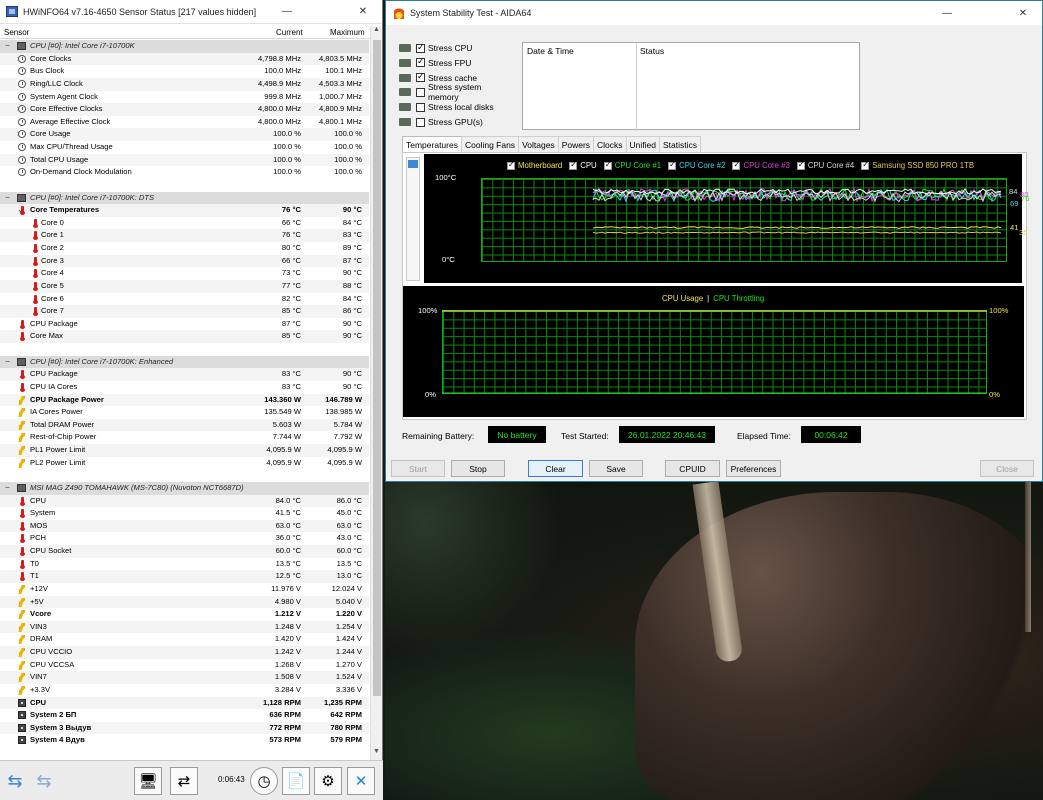  What do you see at coordinates (413, 164) in the screenshot?
I see `sensor-select-item` at bounding box center [413, 164].